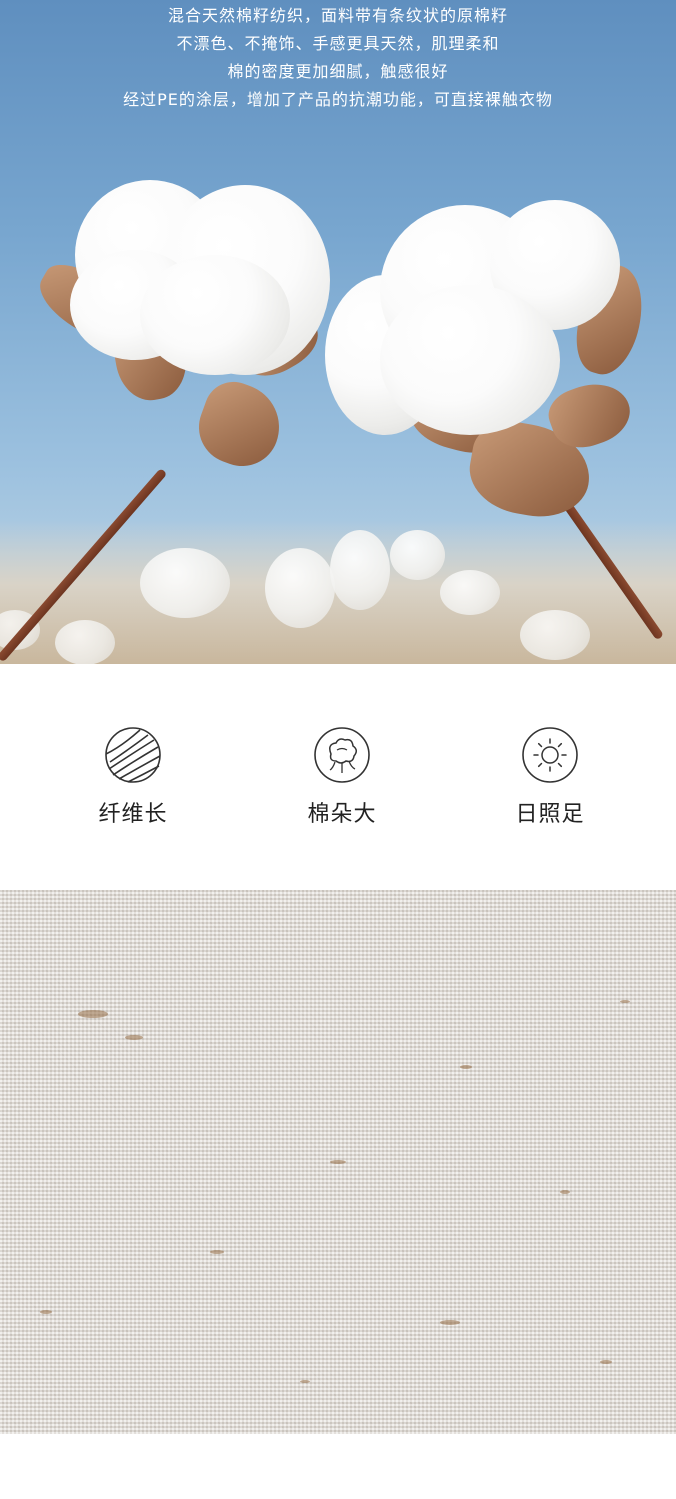  What do you see at coordinates (550, 814) in the screenshot?
I see `feature-label: 日照足` at bounding box center [550, 814].